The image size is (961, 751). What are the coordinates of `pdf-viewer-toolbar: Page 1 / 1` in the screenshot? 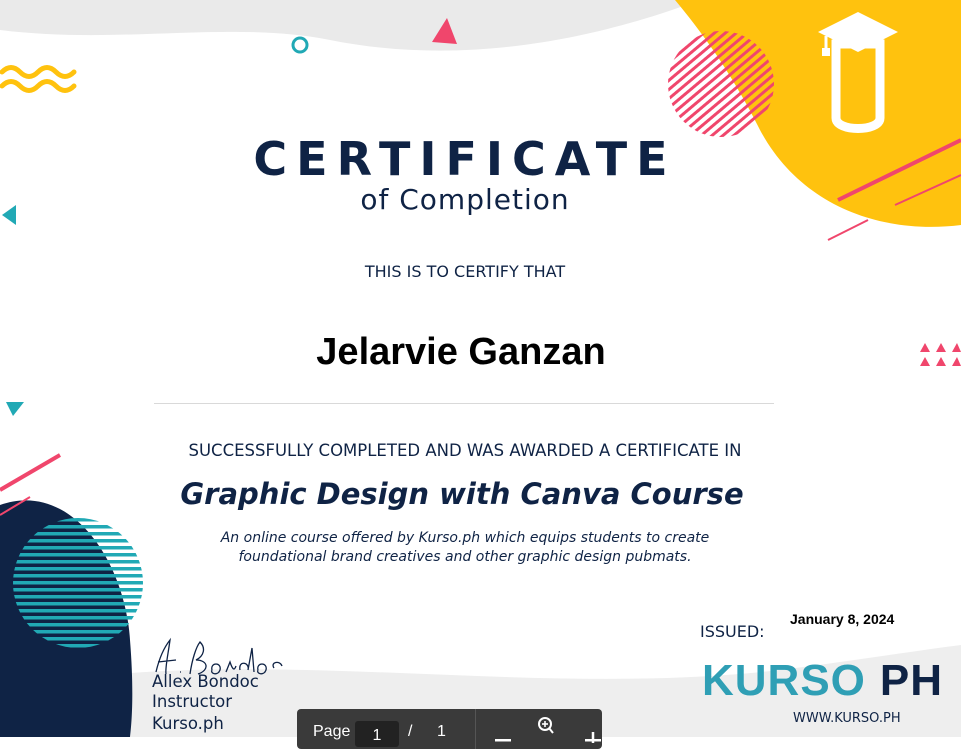 It's located at (449, 729).